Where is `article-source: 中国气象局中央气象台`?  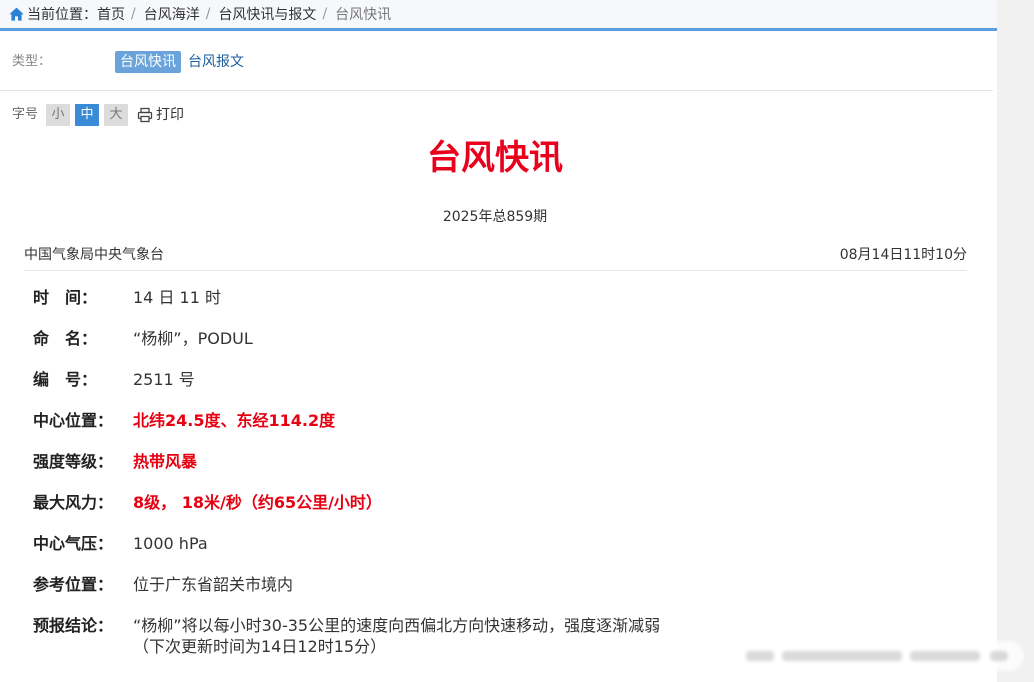 article-source: 中国气象局中央气象台 is located at coordinates (94, 255).